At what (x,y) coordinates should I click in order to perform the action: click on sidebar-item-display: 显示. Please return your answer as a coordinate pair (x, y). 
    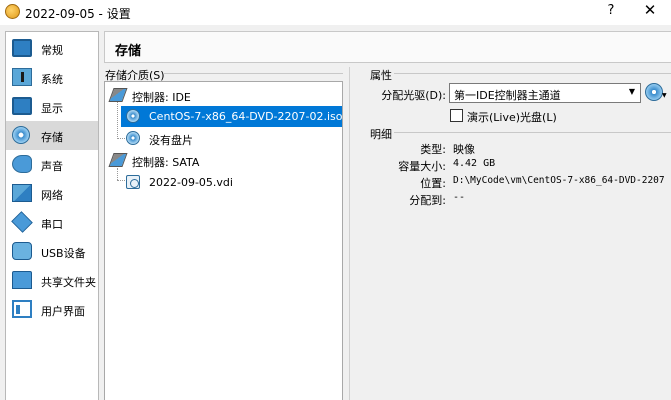
    Looking at the image, I should click on (52, 106).